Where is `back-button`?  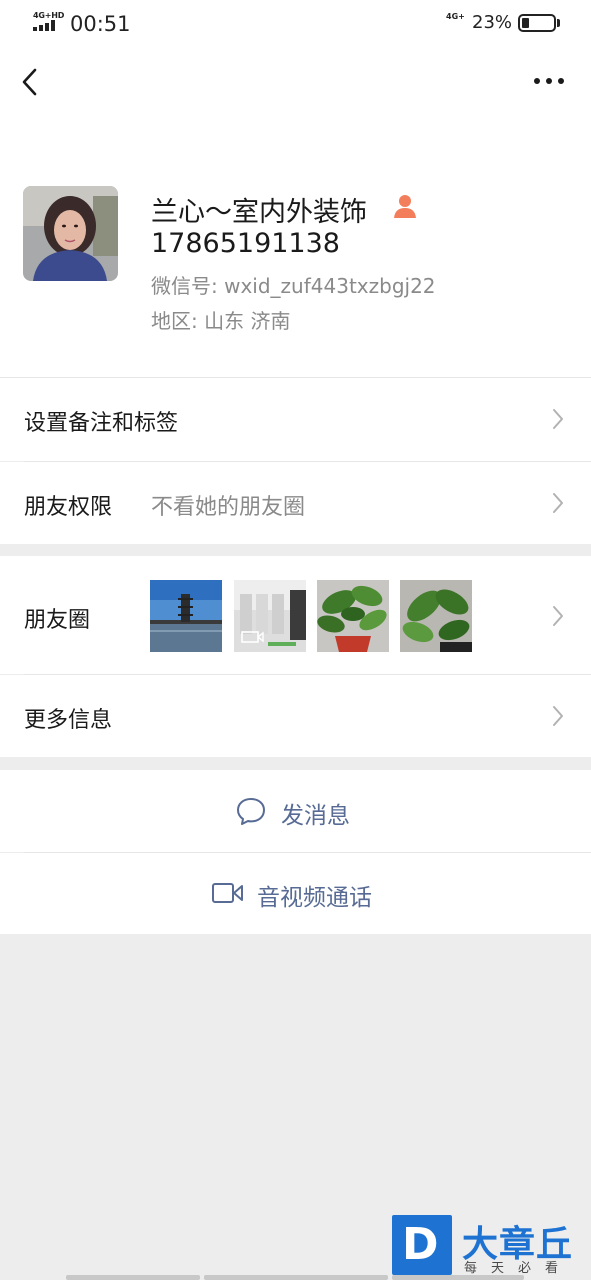 back-button is located at coordinates (34, 82).